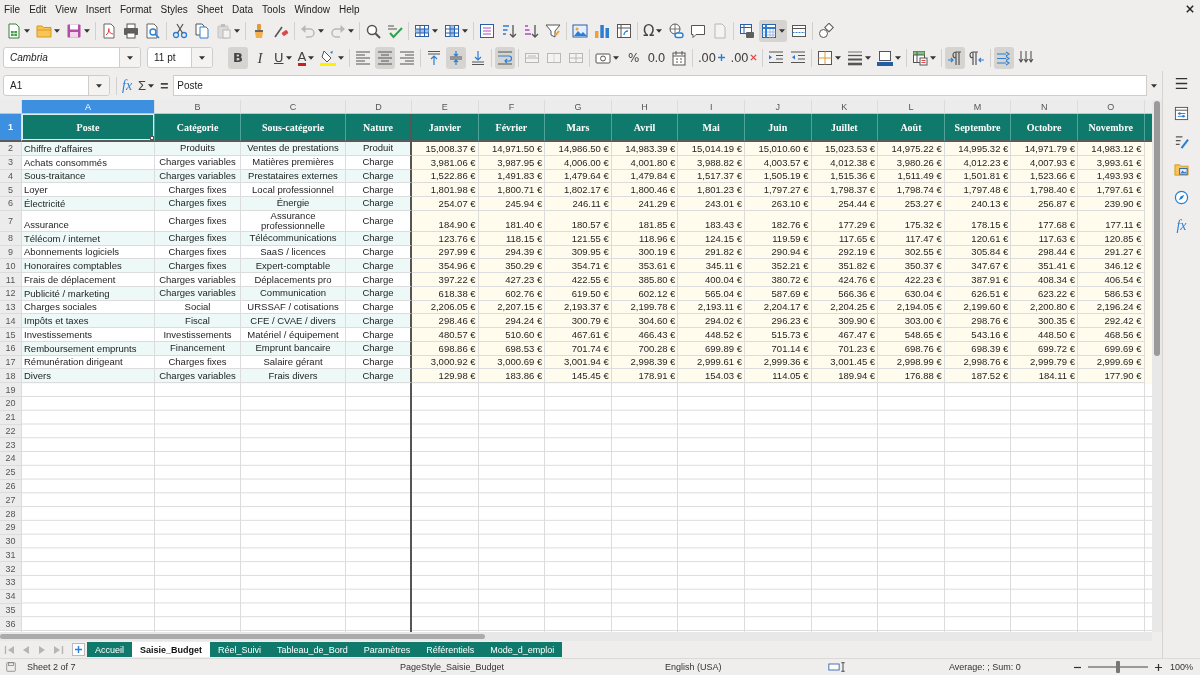  I want to click on column-letter: L, so click(911, 107).